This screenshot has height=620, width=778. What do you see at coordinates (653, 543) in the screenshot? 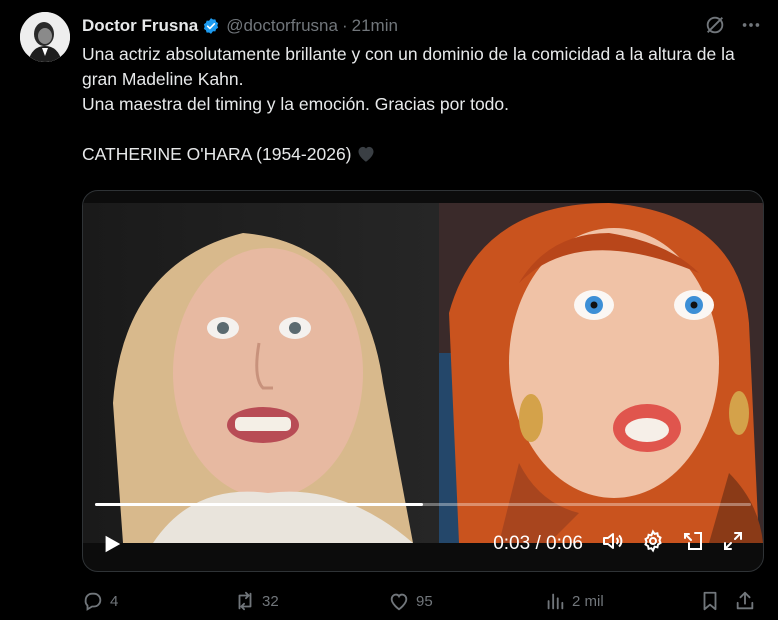
I see `settings-gear-icon` at bounding box center [653, 543].